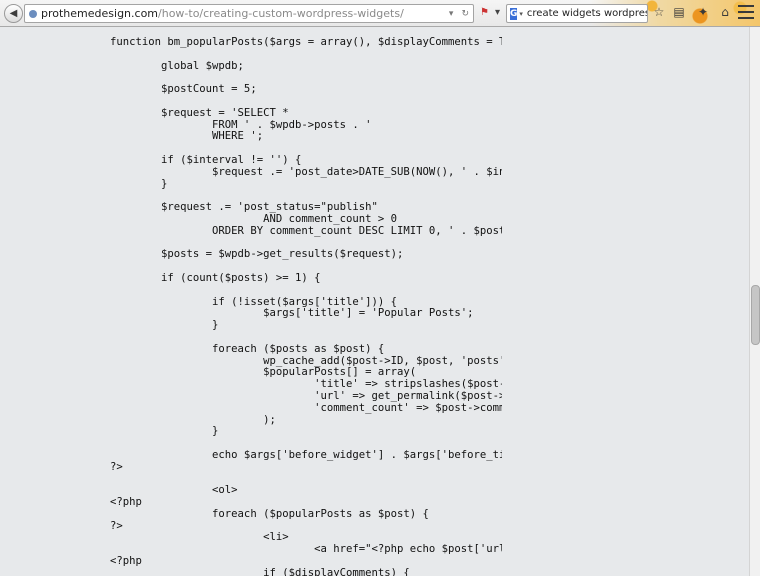 Image resolution: width=760 pixels, height=576 pixels. What do you see at coordinates (465, 14) in the screenshot?
I see `reload-icon: ↻` at bounding box center [465, 14].